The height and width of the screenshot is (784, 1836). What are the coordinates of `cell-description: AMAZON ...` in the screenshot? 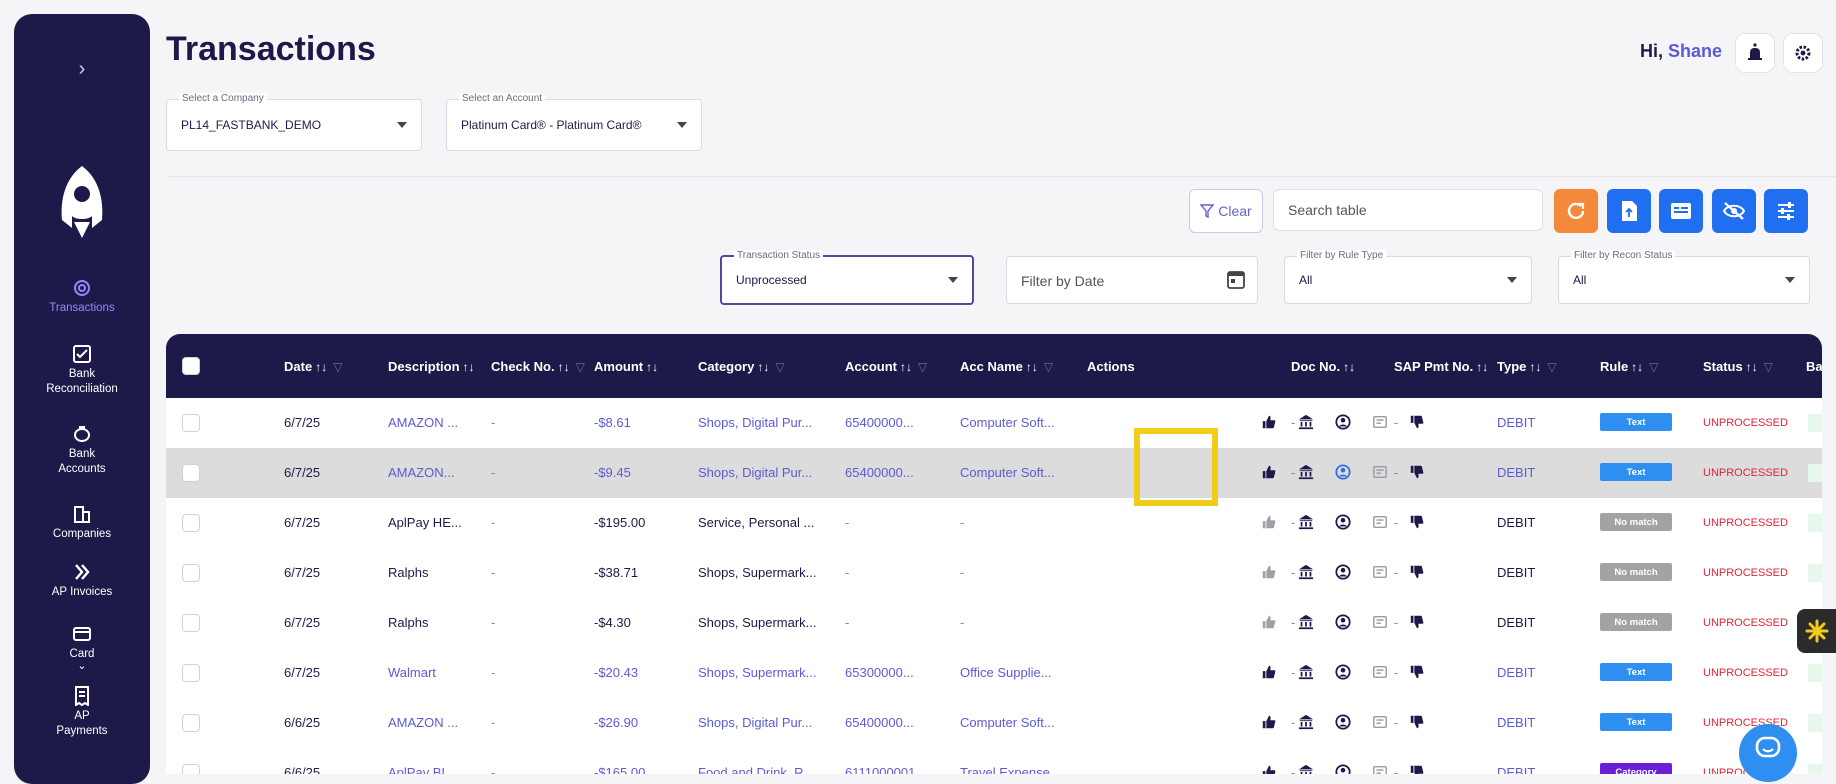 It's located at (423, 722).